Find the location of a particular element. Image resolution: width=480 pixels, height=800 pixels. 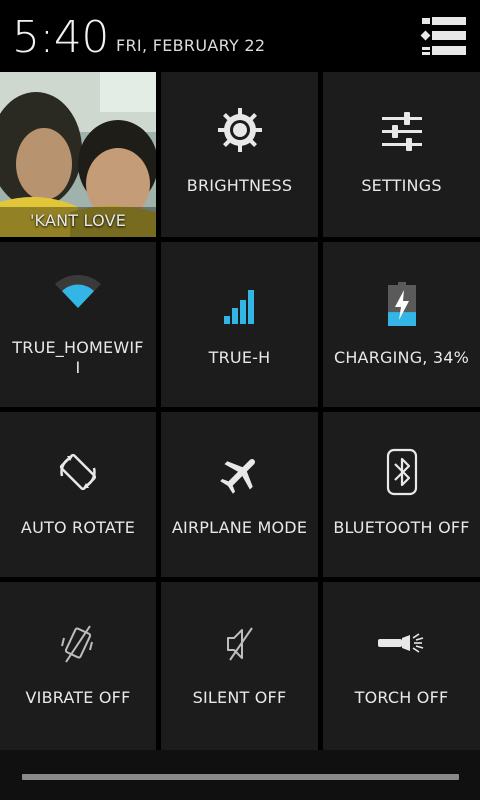

settings-label: SETTINGS is located at coordinates (401, 185).